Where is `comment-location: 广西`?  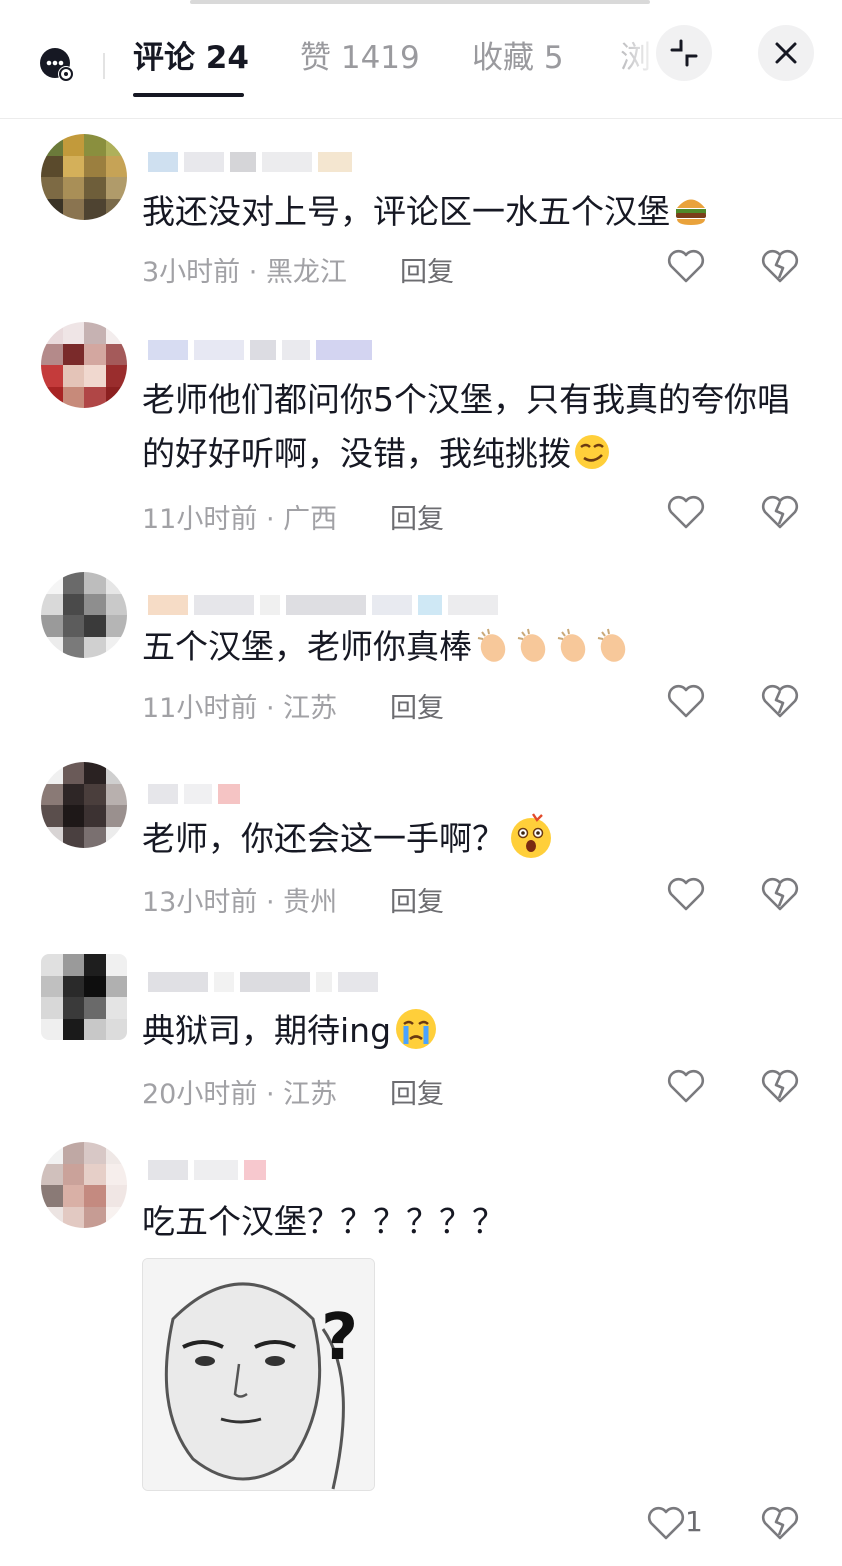
comment-location: 广西 is located at coordinates (310, 519).